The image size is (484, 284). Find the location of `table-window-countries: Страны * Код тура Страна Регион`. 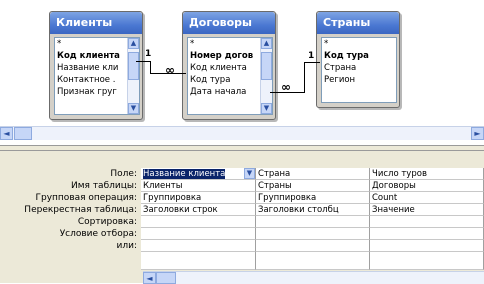

table-window-countries: Страны * Код тура Страна Регион is located at coordinates (358, 59).